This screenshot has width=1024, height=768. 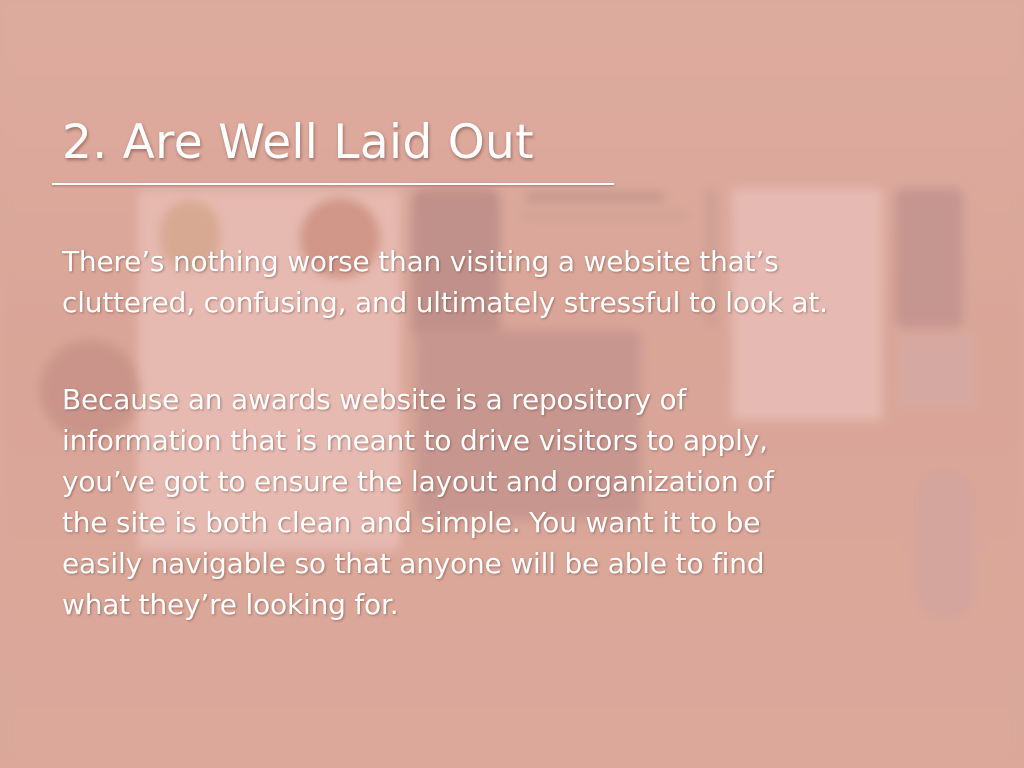 I want to click on title-underline, so click(x=333, y=184).